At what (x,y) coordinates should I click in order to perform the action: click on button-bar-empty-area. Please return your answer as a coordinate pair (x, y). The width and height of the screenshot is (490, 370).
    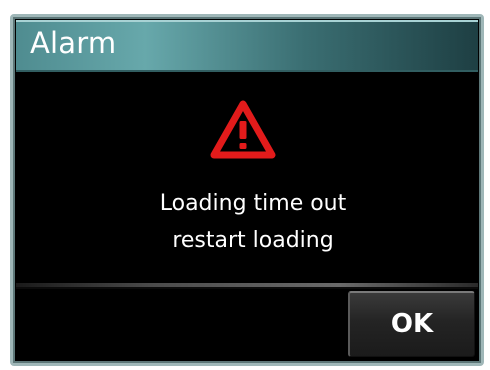
    Looking at the image, I should click on (180, 324).